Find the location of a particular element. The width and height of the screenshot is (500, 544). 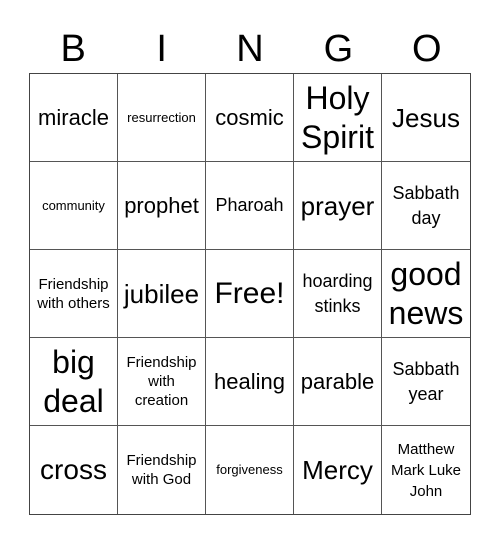

cell-text: Matthew Mark Luke John is located at coordinates (426, 470).